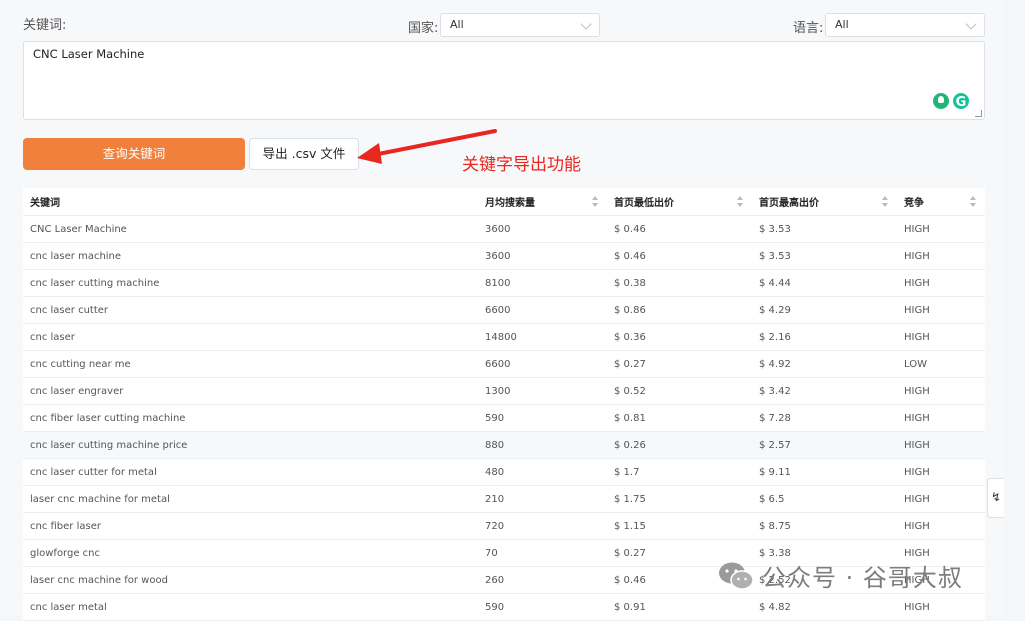  What do you see at coordinates (521, 165) in the screenshot?
I see `annotation-text: 关键字导出功能` at bounding box center [521, 165].